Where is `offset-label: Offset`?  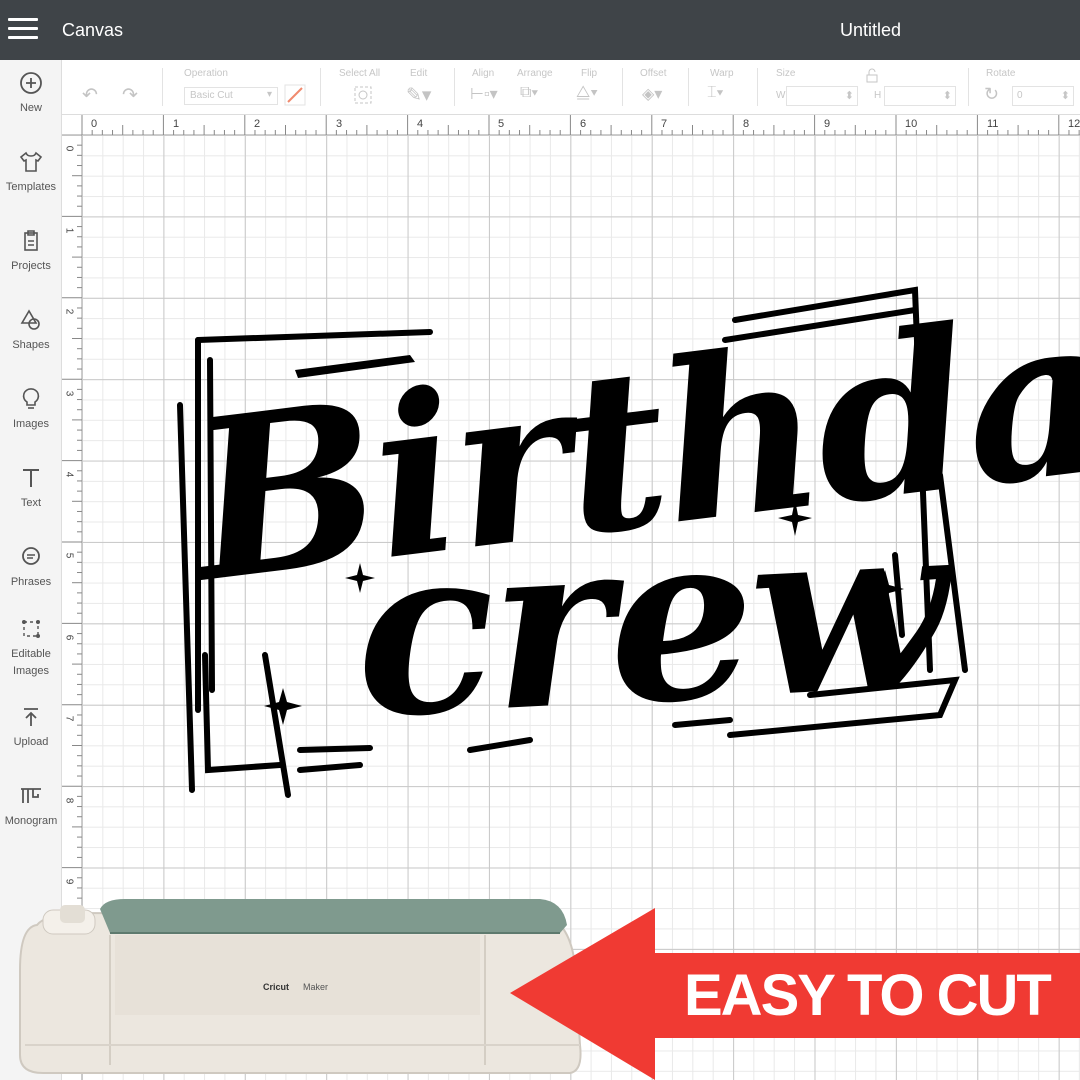
offset-label: Offset is located at coordinates (653, 73).